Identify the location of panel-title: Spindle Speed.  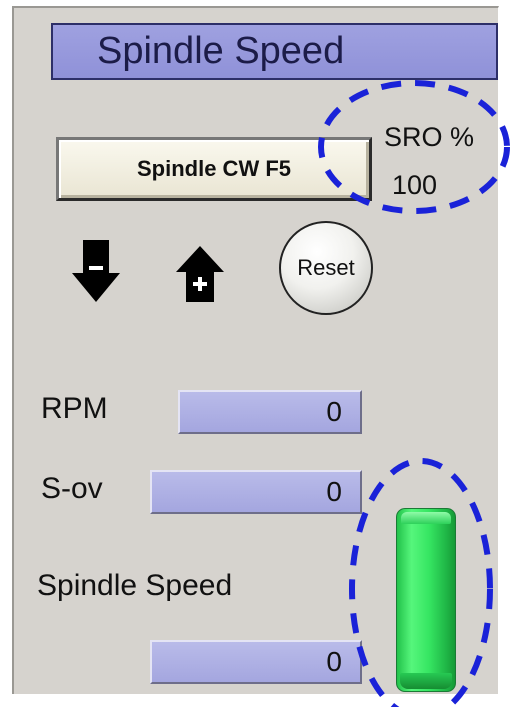
(274, 51).